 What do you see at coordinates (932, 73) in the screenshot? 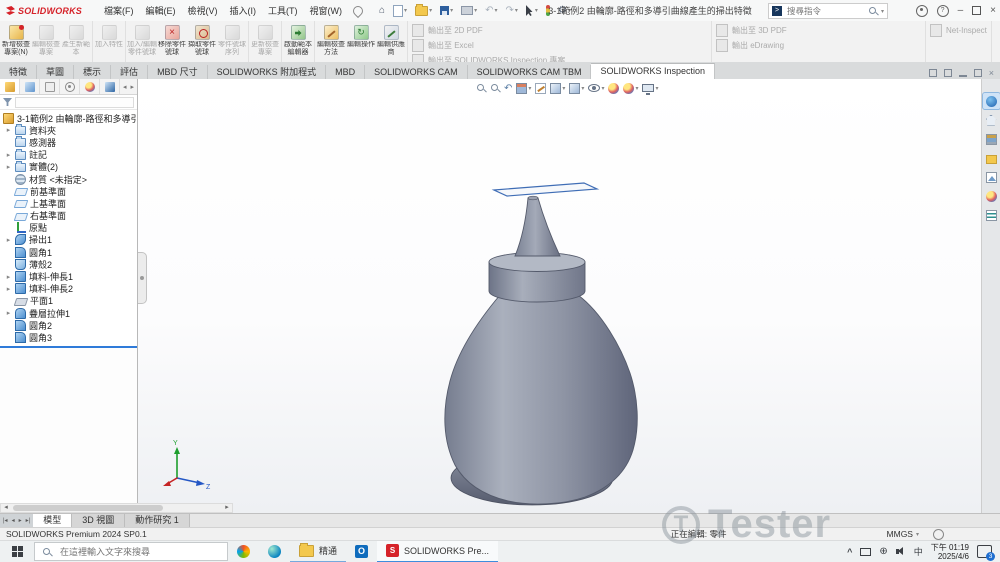
I see `previous-window-icon` at bounding box center [932, 73].